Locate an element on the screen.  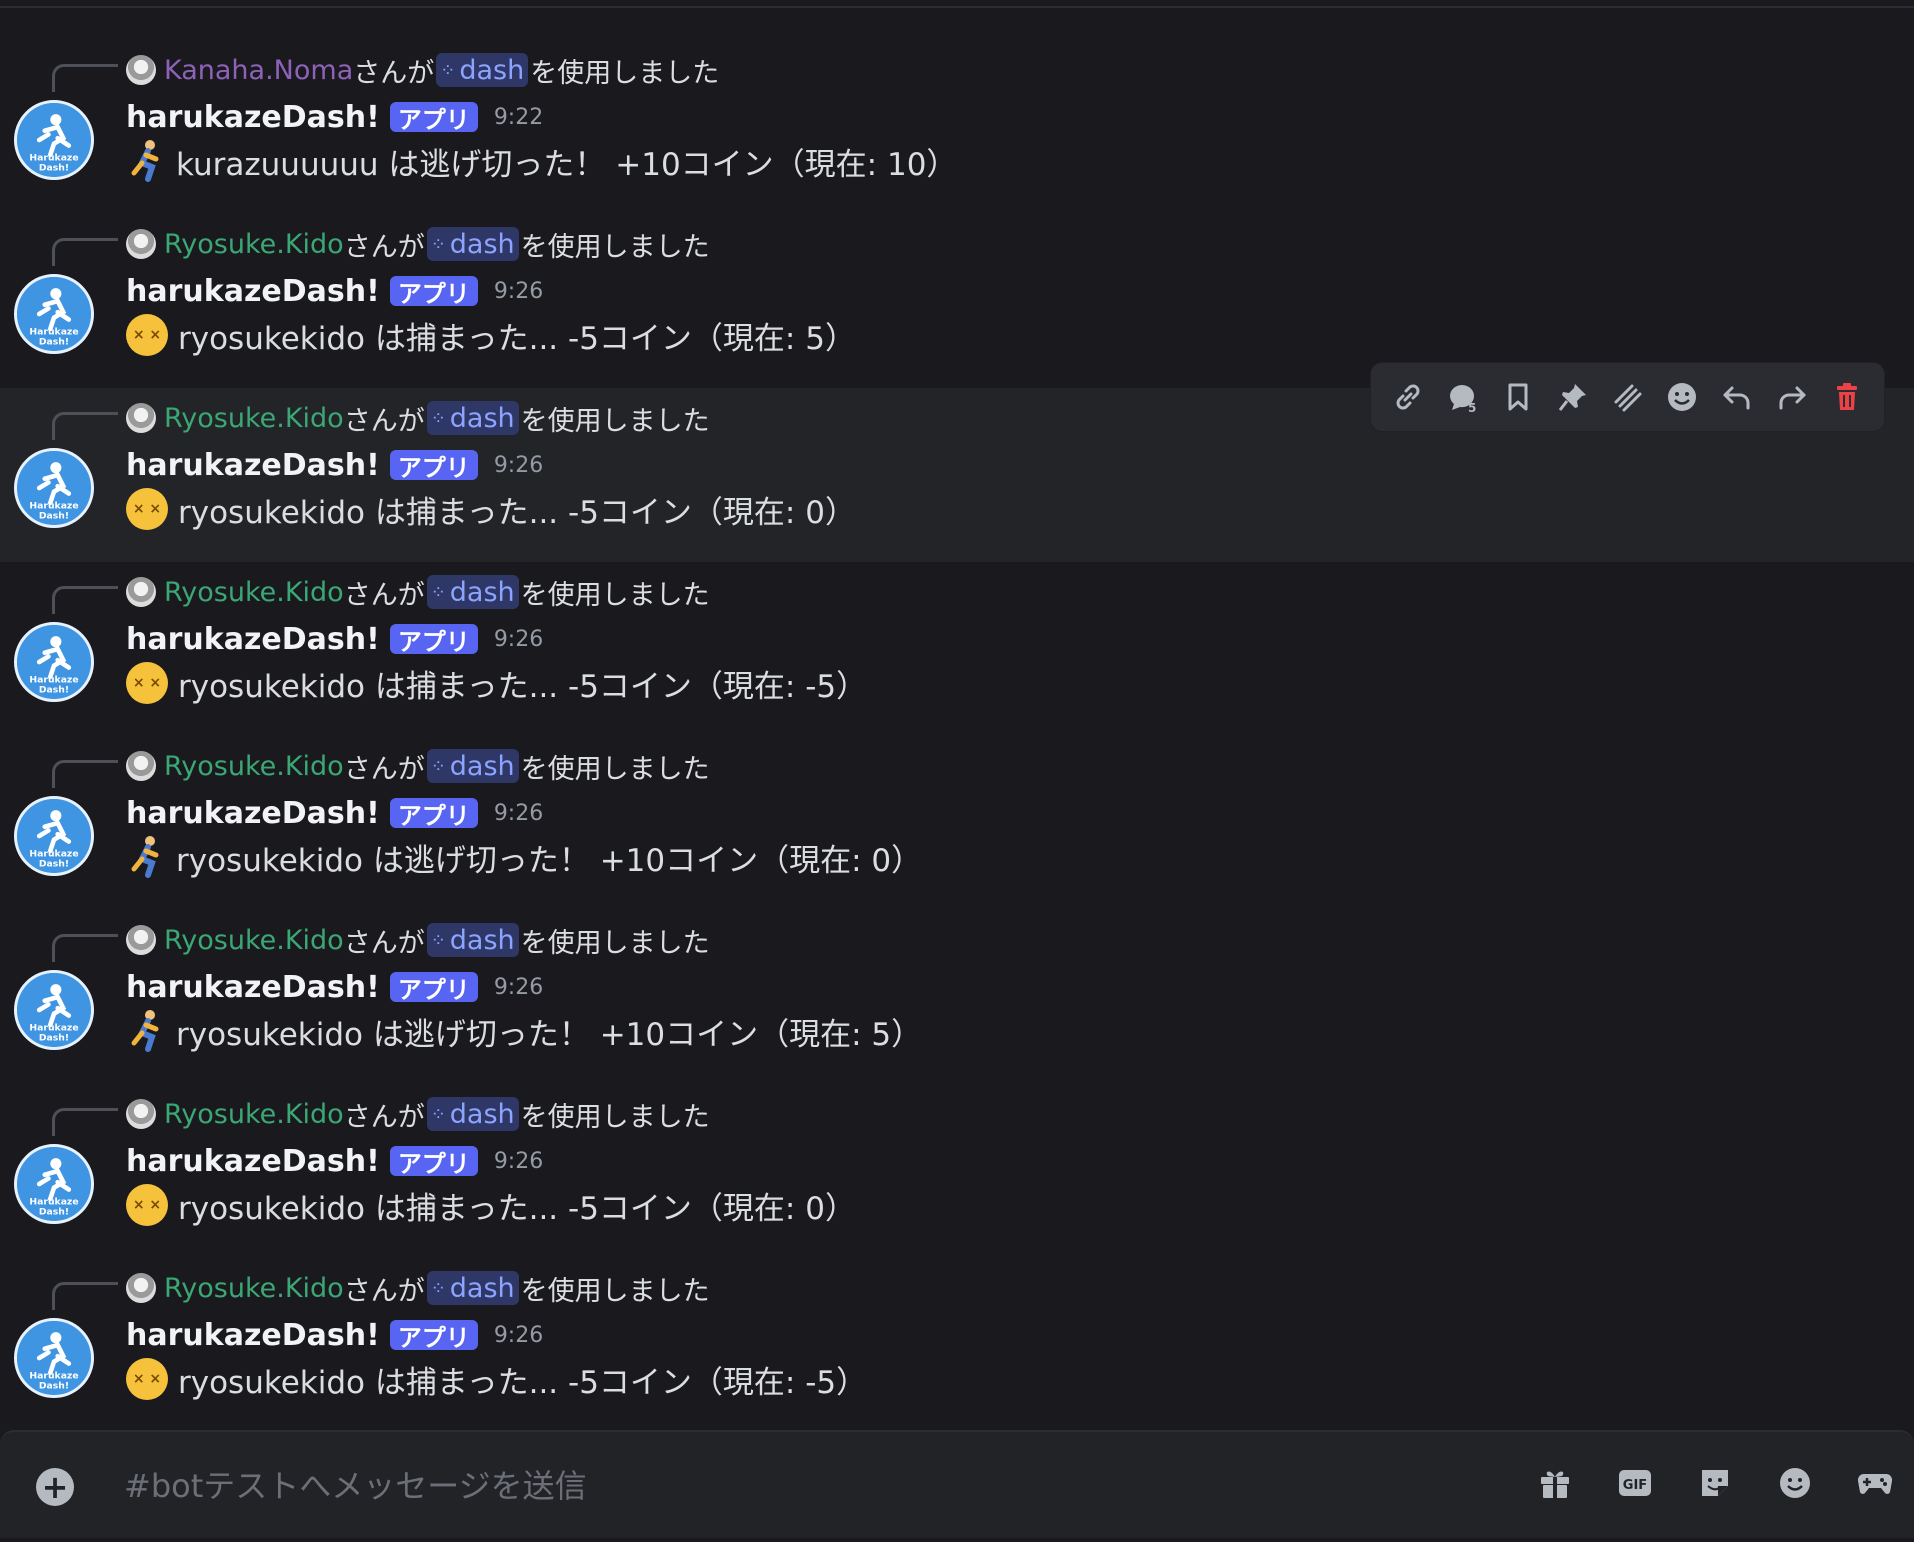
pin-icon is located at coordinates (1573, 397).